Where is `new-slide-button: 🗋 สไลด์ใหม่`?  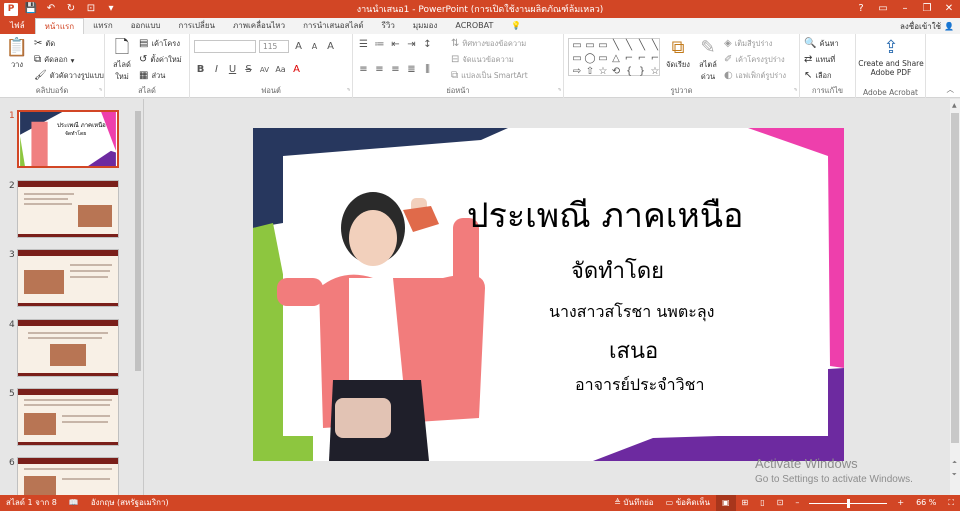 new-slide-button: 🗋 สไลด์ใหม่ is located at coordinates (122, 60).